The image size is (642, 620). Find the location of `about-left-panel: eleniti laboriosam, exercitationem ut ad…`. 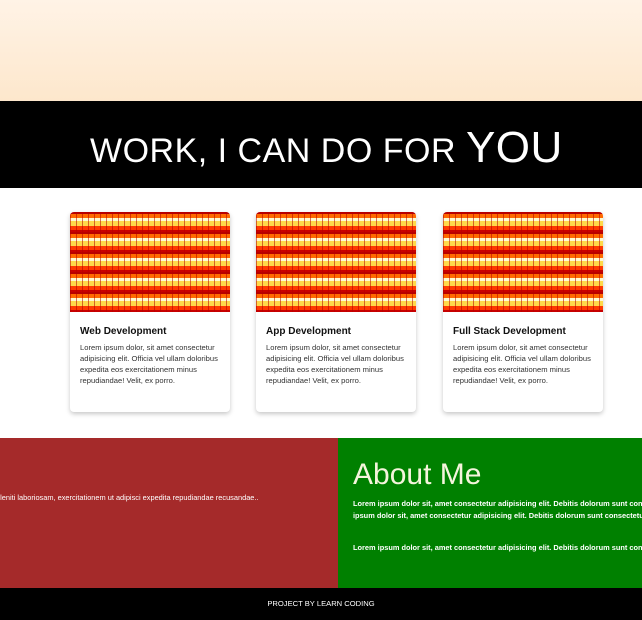

about-left-panel: eleniti laboriosam, exercitationem ut ad… is located at coordinates (169, 513).